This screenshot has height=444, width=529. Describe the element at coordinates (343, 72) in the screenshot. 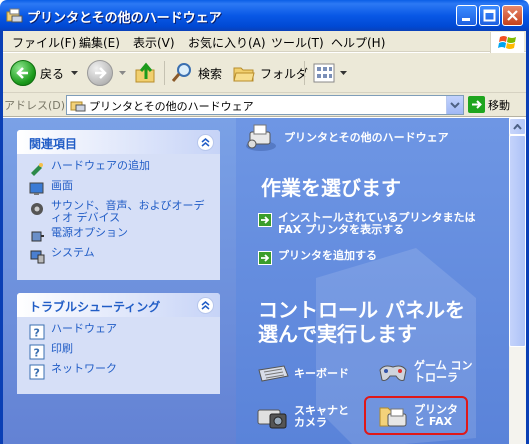

I see `views-dropdown-icon` at that location.